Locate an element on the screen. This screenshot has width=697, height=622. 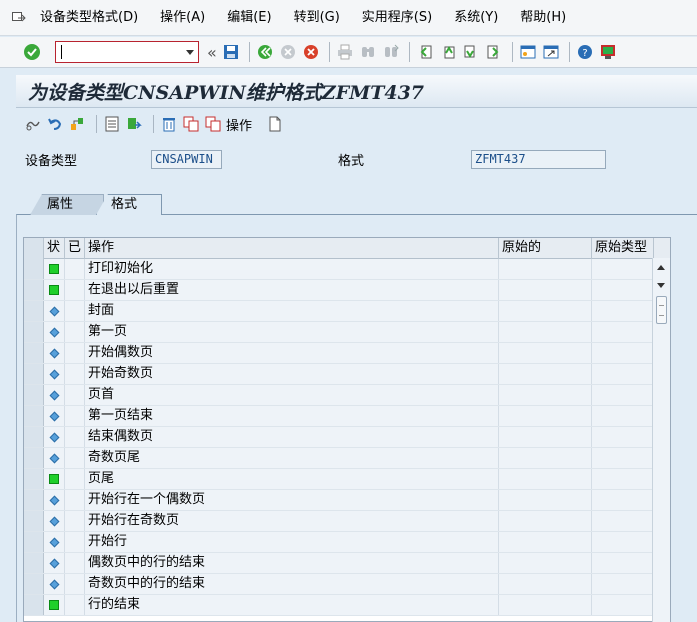
menu-goto: 转到(G) is located at coordinates (317, 18).